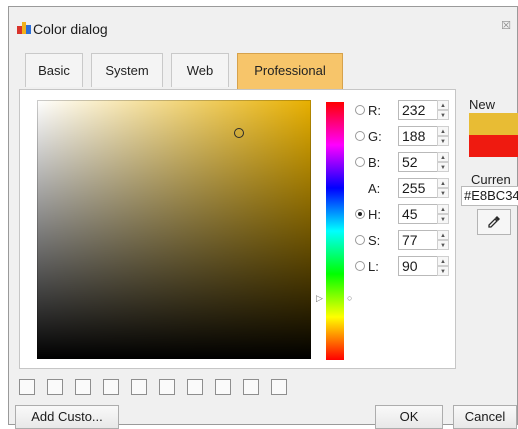 The width and height of the screenshot is (518, 429). What do you see at coordinates (349, 298) in the screenshot?
I see `hue-marker-right-icon: ○` at bounding box center [349, 298].